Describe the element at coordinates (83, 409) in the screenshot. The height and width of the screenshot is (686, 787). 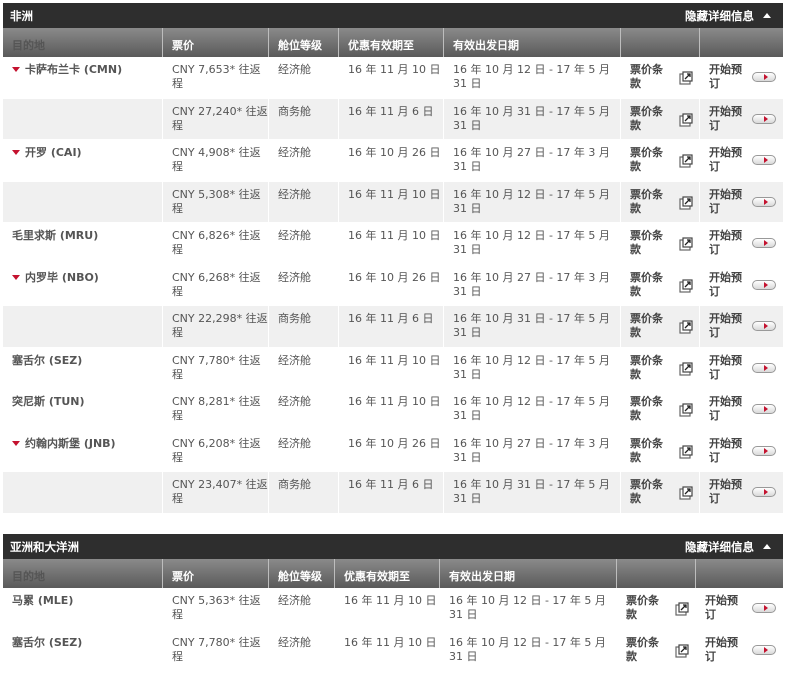
I see `destination-cell: 突尼斯 (TUN)` at that location.